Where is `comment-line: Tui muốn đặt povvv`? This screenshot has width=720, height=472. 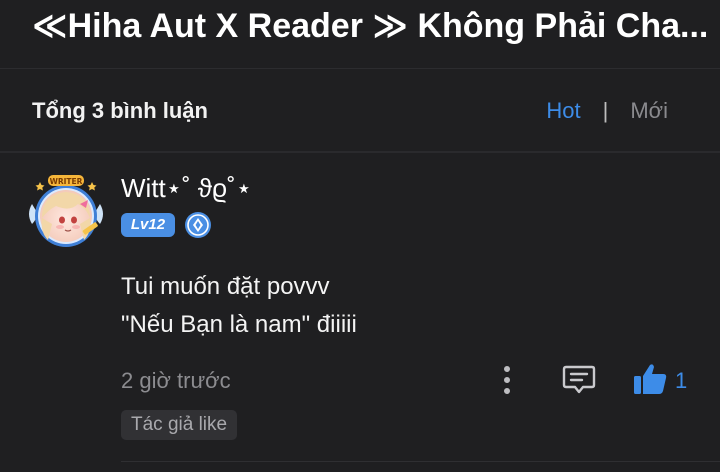
comment-line: Tui muốn đặt povvv is located at coordinates (225, 286).